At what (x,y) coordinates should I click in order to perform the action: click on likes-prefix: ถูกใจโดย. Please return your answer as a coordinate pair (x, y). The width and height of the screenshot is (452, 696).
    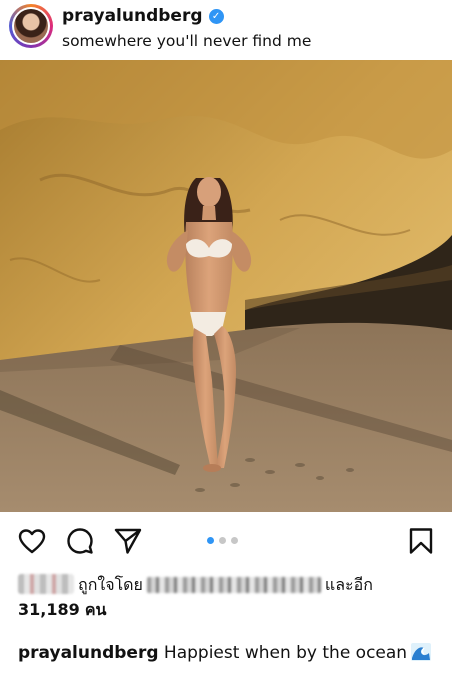
    Looking at the image, I should click on (110, 584).